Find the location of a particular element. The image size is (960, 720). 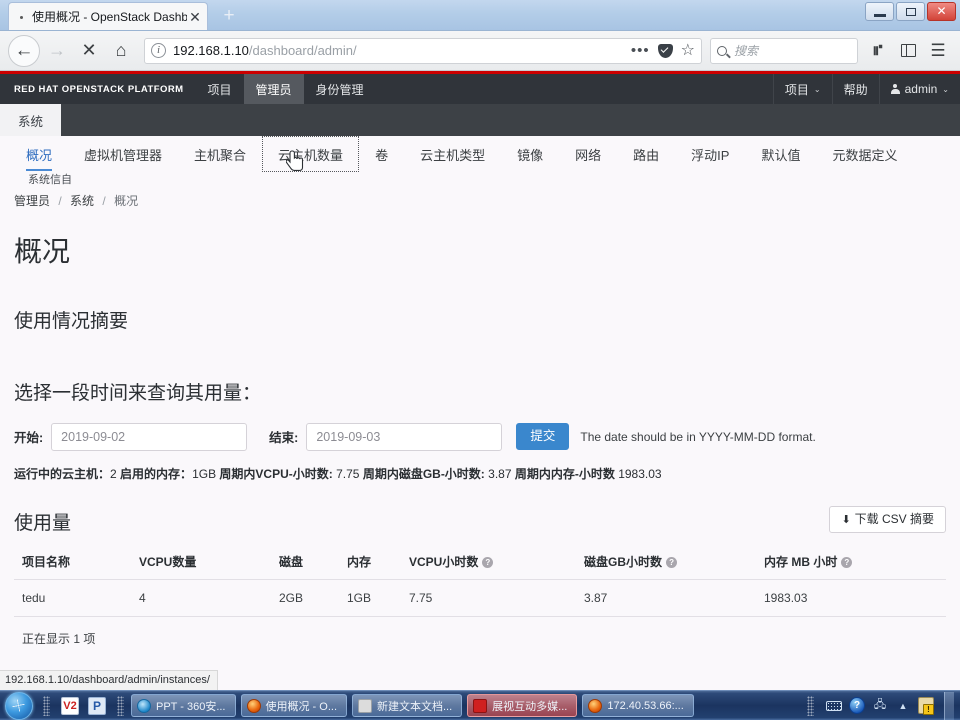

cell-memory: 1GB is located at coordinates (378, 598).